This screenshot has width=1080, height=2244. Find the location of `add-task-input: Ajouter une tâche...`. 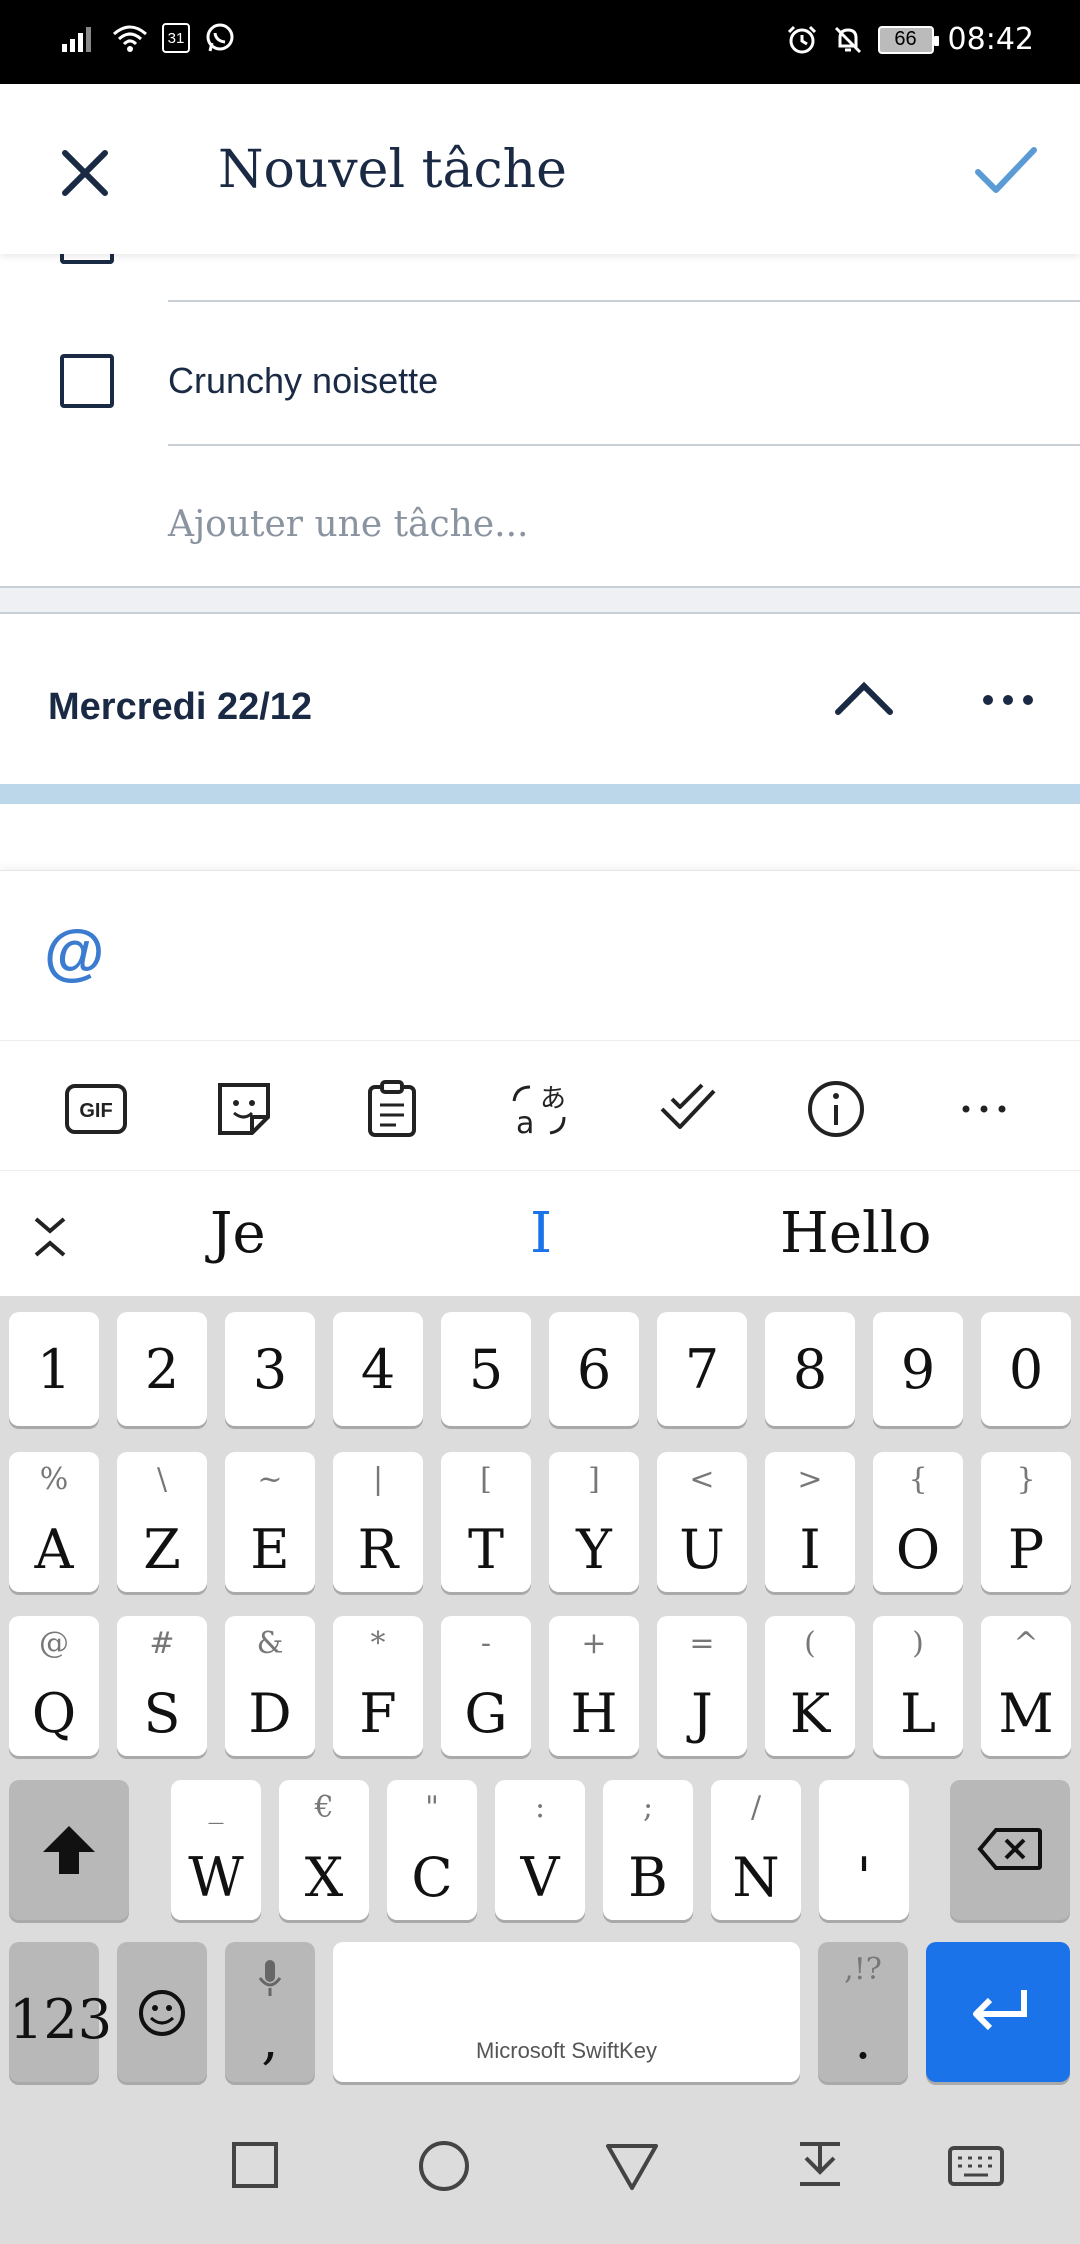

add-task-input: Ajouter une tâche... is located at coordinates (348, 524).